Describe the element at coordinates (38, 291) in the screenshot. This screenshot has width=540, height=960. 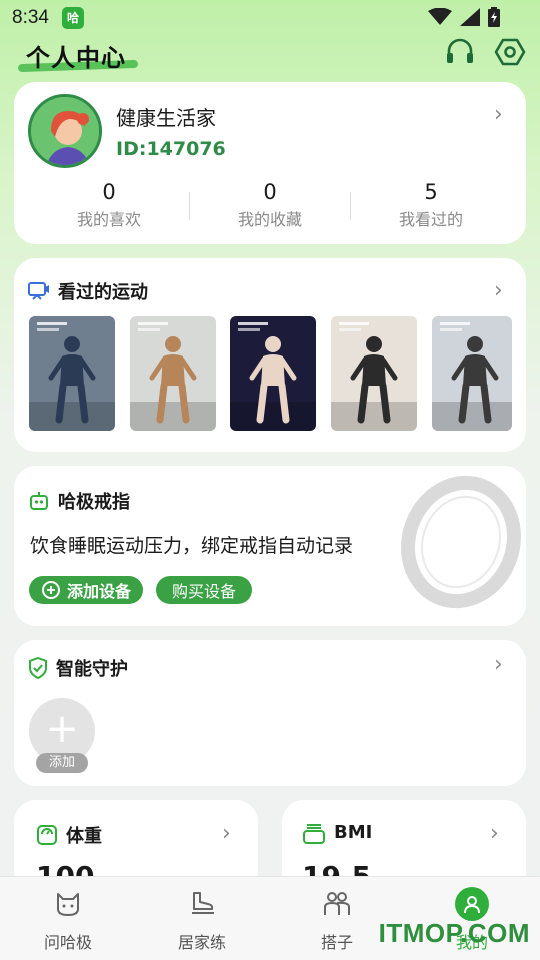
I see `video-monitor-icon` at that location.